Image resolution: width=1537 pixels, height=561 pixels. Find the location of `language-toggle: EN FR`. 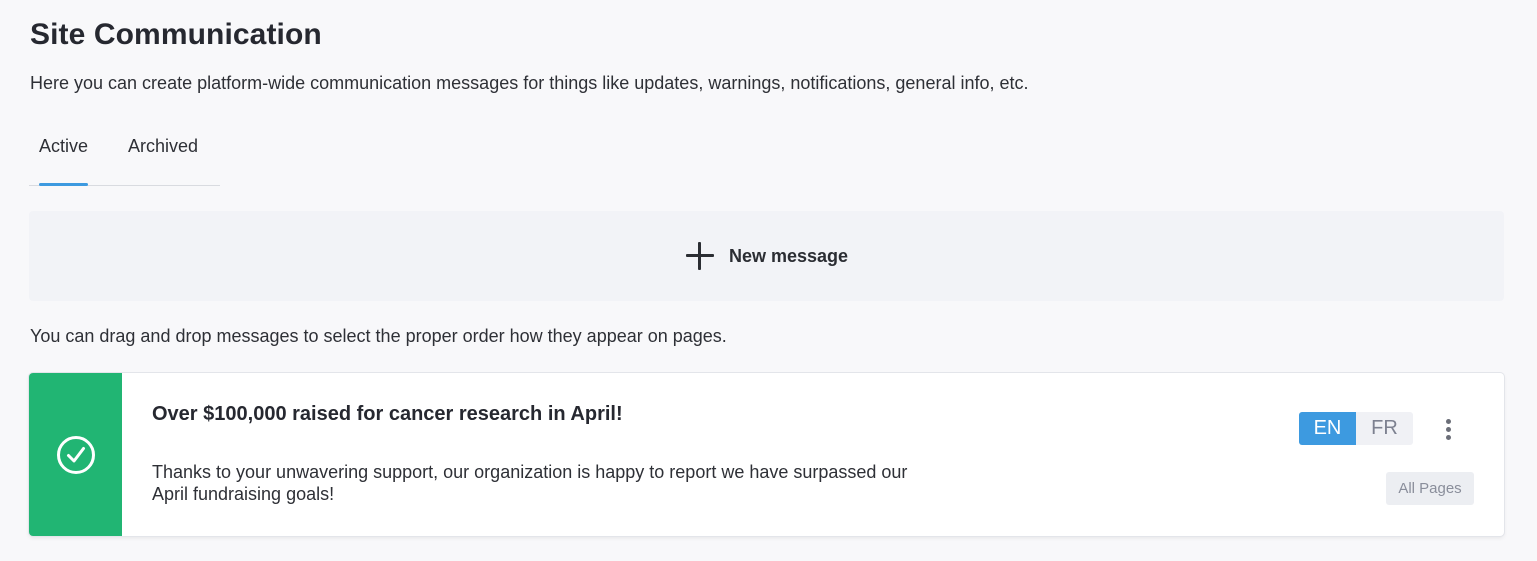

language-toggle: EN FR is located at coordinates (1356, 428).